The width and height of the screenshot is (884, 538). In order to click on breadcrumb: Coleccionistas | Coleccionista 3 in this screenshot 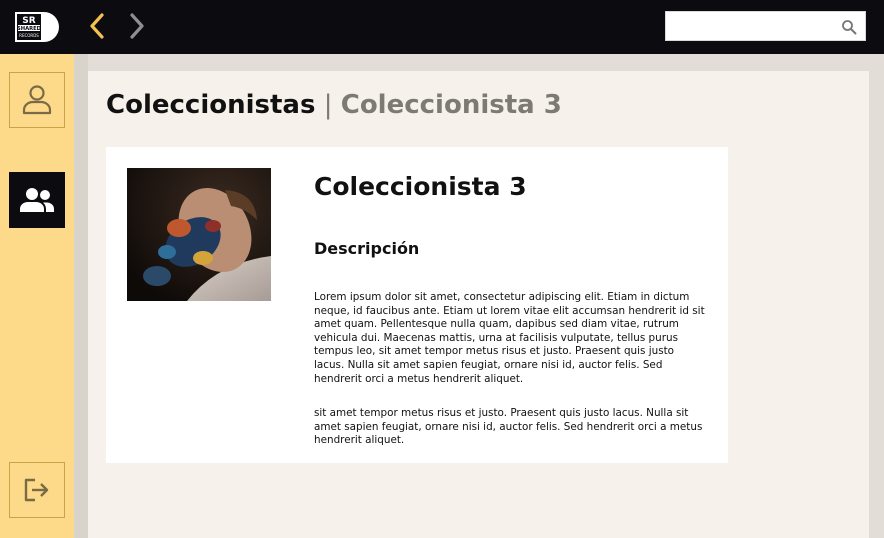, I will do `click(334, 105)`.